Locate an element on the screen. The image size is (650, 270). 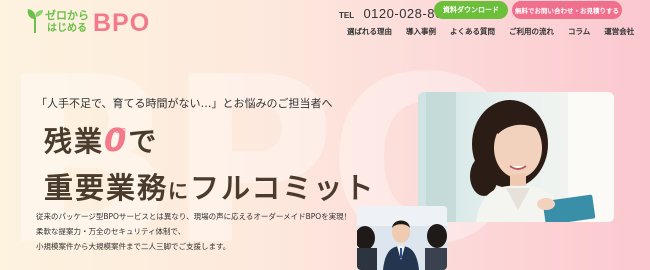
hero-headline-line2: 重要業務にフルコミット is located at coordinates (209, 186).